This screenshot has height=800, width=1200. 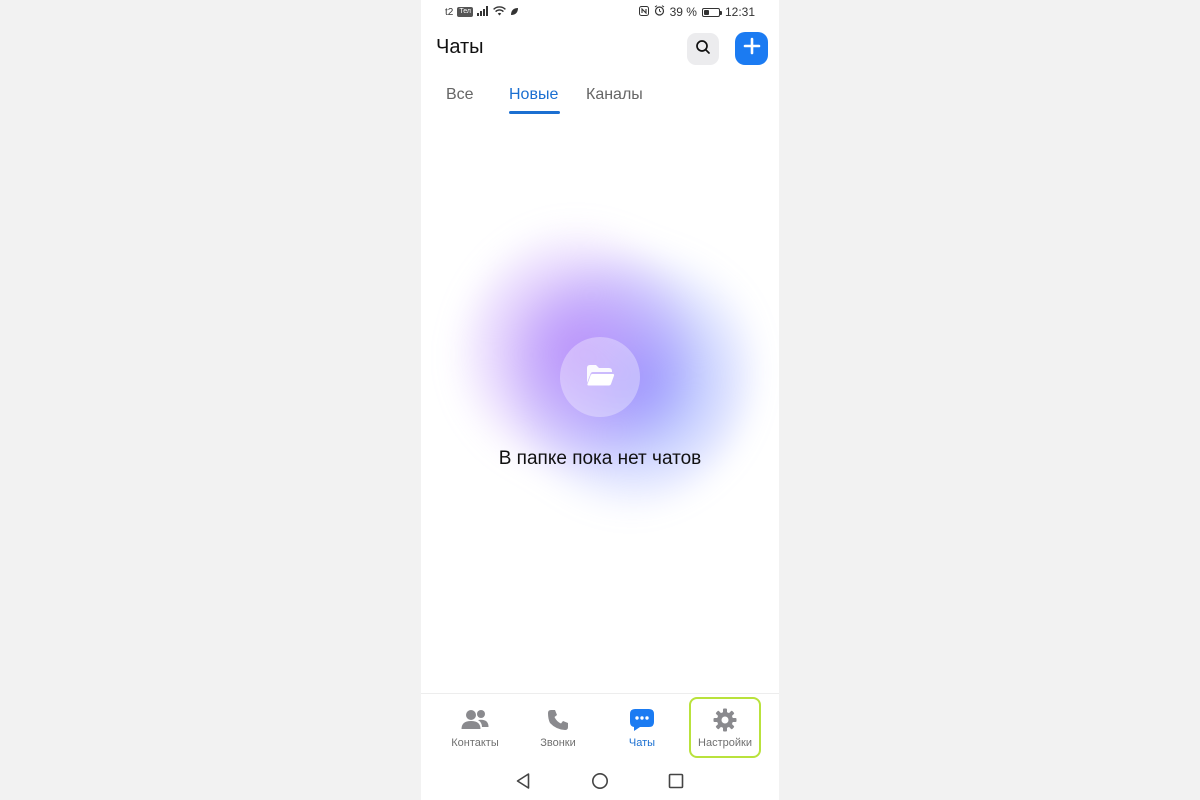 I want to click on recents-icon, so click(x=676, y=781).